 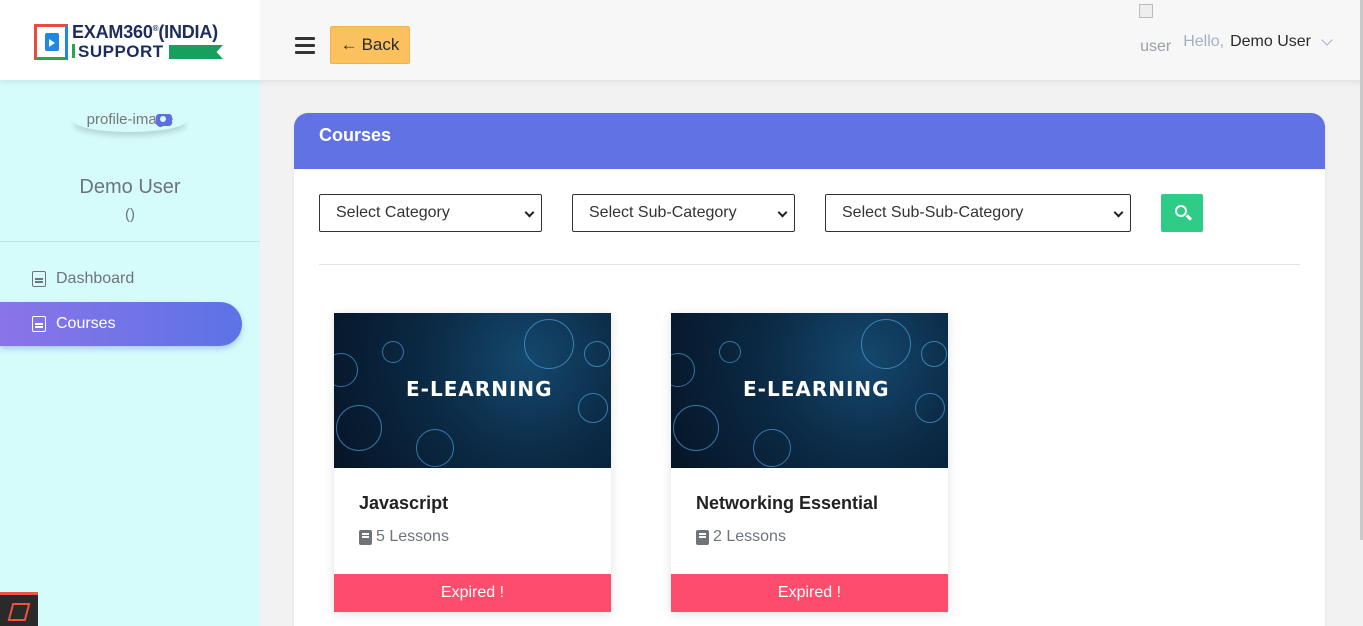 What do you see at coordinates (130, 241) in the screenshot?
I see `sidebar-divider` at bounding box center [130, 241].